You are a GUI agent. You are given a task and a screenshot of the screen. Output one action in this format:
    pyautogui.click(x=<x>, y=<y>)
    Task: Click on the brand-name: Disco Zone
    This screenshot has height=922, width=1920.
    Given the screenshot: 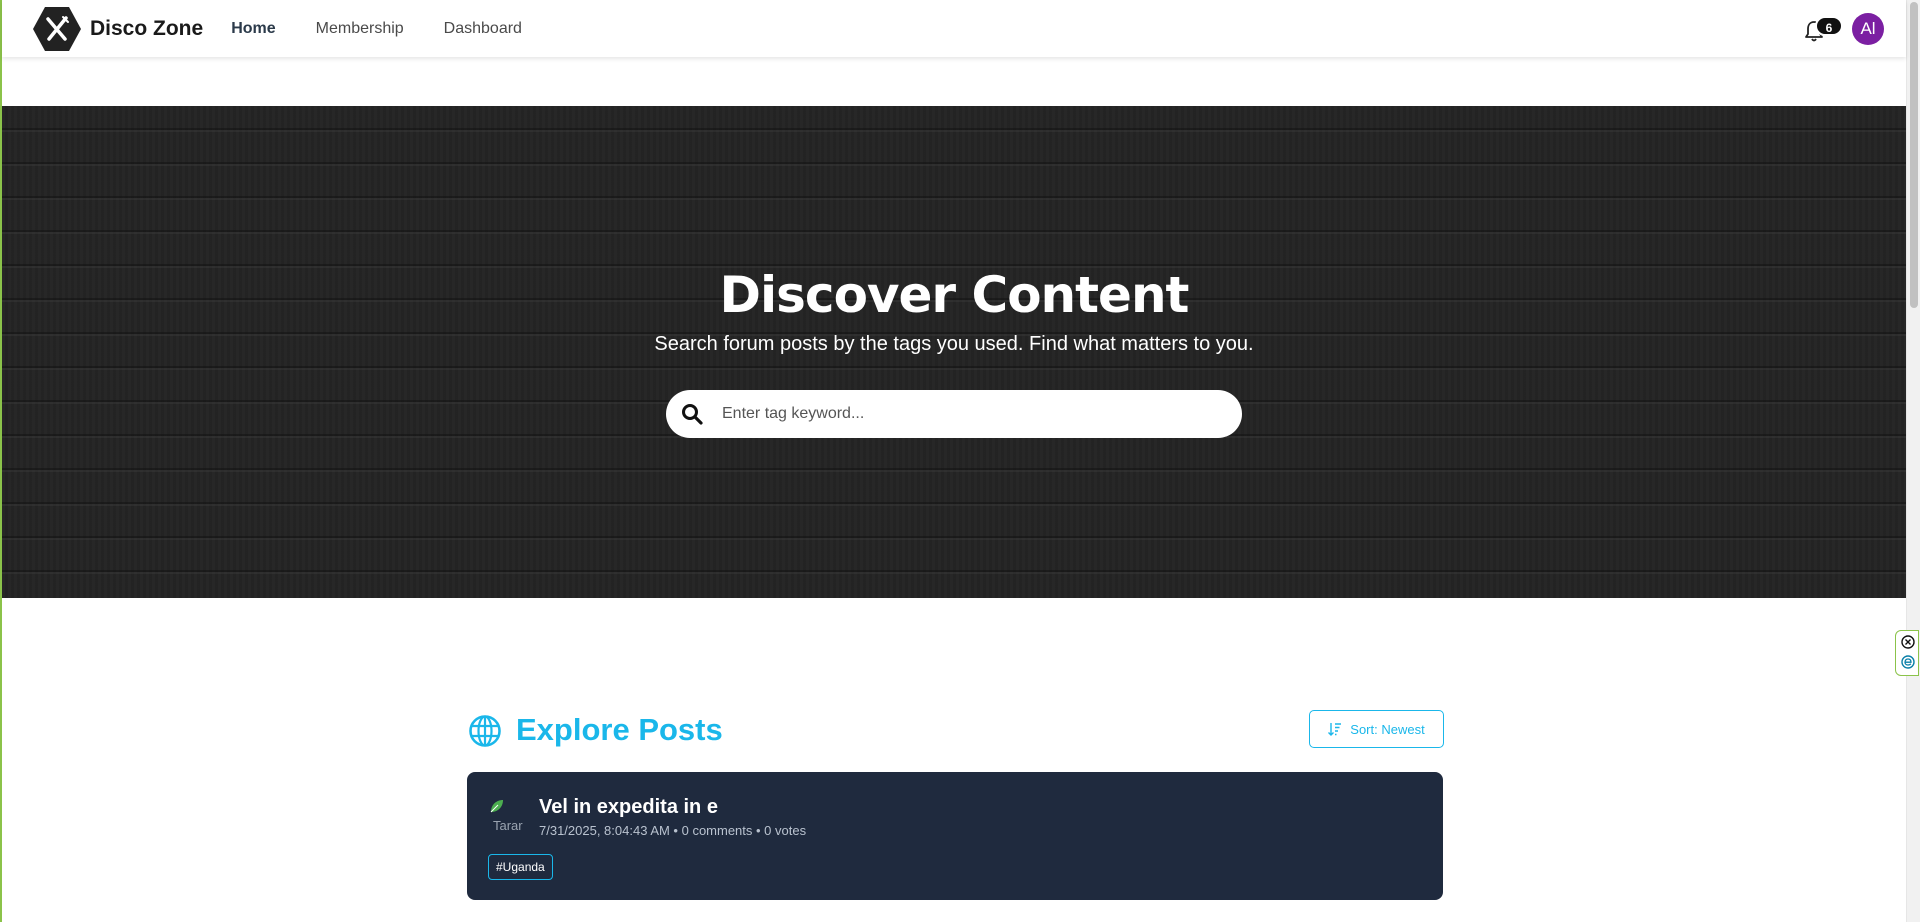 What is the action you would take?
    pyautogui.click(x=147, y=28)
    